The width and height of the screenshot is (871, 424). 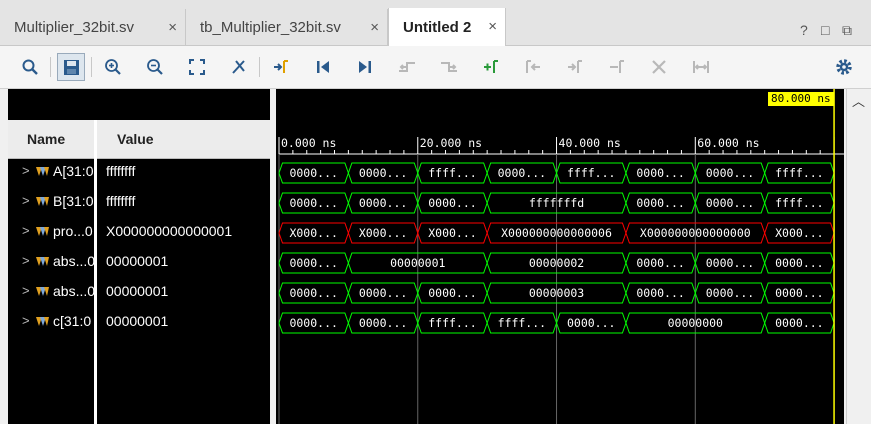 What do you see at coordinates (30, 67) in the screenshot?
I see `search-icon` at bounding box center [30, 67].